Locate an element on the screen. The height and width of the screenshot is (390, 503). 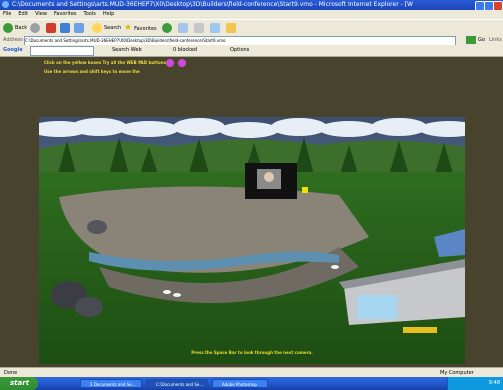
popups-blocked-label: 0 blocked is located at coordinates (185, 50).